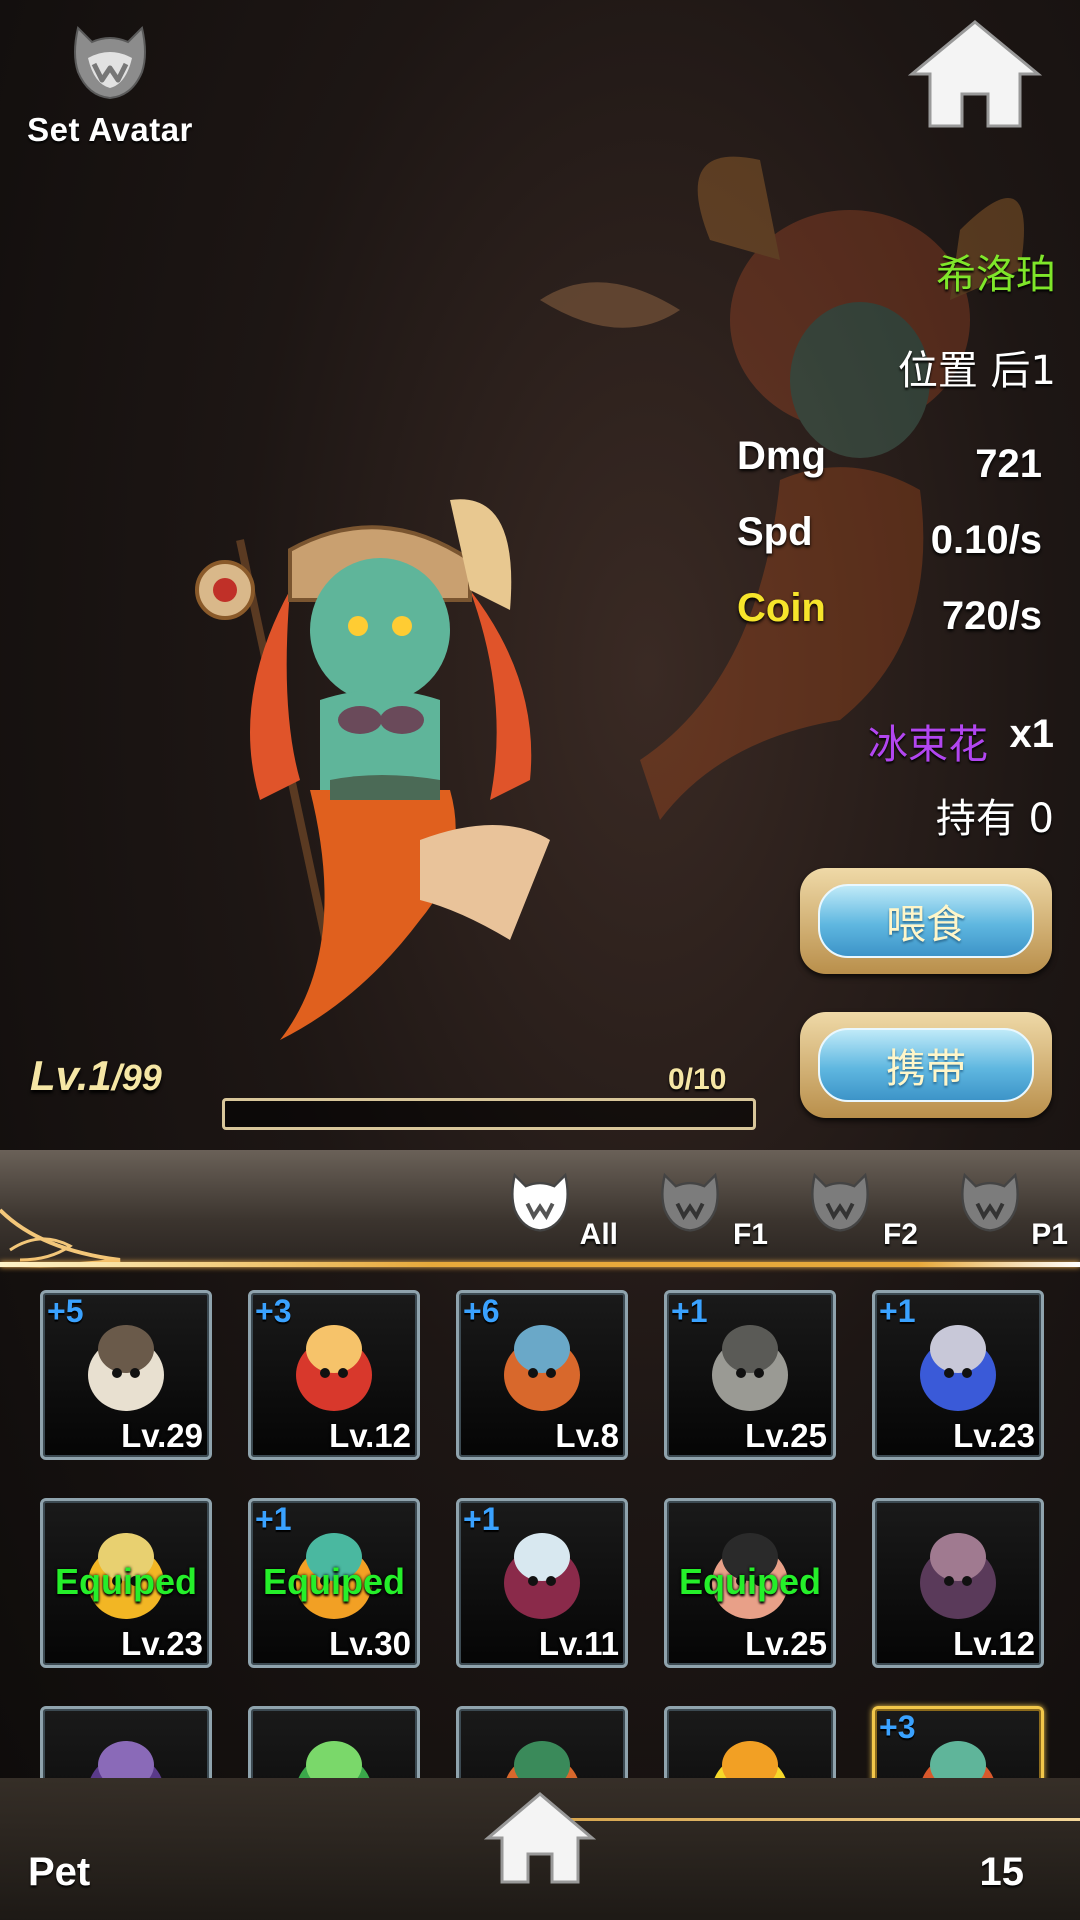  Describe the element at coordinates (126, 1368) in the screenshot. I see `skull-knight-pet-art` at that location.